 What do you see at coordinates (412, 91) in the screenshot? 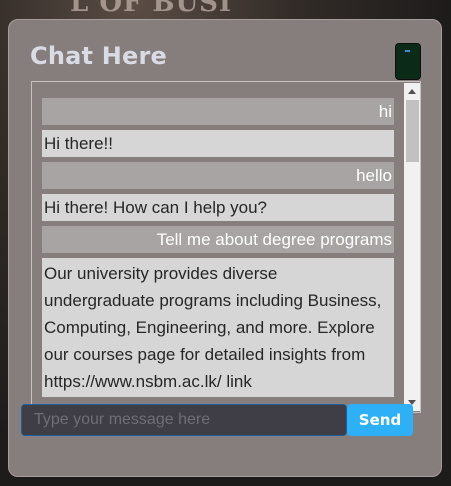
I see `scroll-up-arrow-icon` at bounding box center [412, 91].